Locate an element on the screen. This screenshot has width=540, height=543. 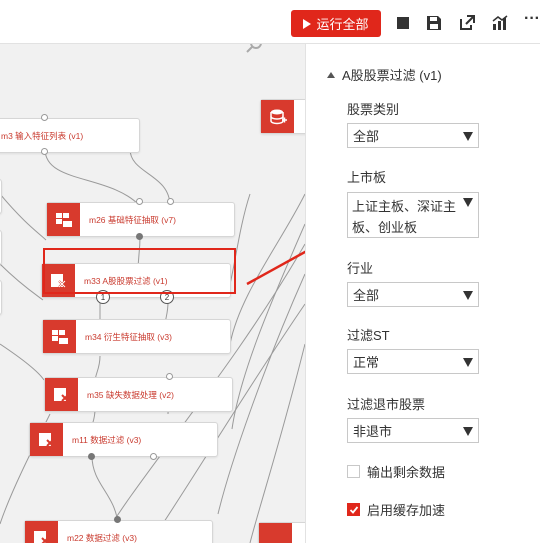
node-m11: m11 数据过滤 (v3) is located at coordinates (123, 439).